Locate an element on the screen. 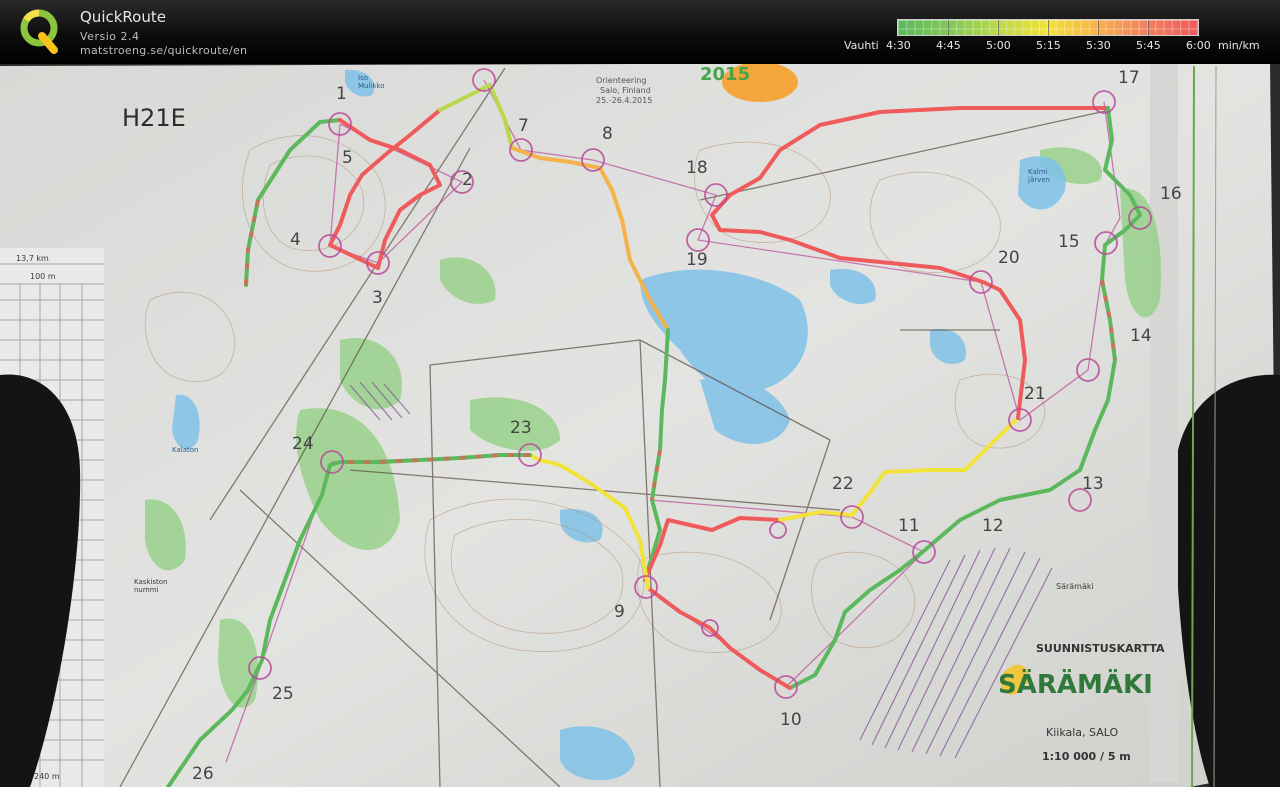 This screenshot has height=787, width=1280. control-number: 4 is located at coordinates (295, 240).